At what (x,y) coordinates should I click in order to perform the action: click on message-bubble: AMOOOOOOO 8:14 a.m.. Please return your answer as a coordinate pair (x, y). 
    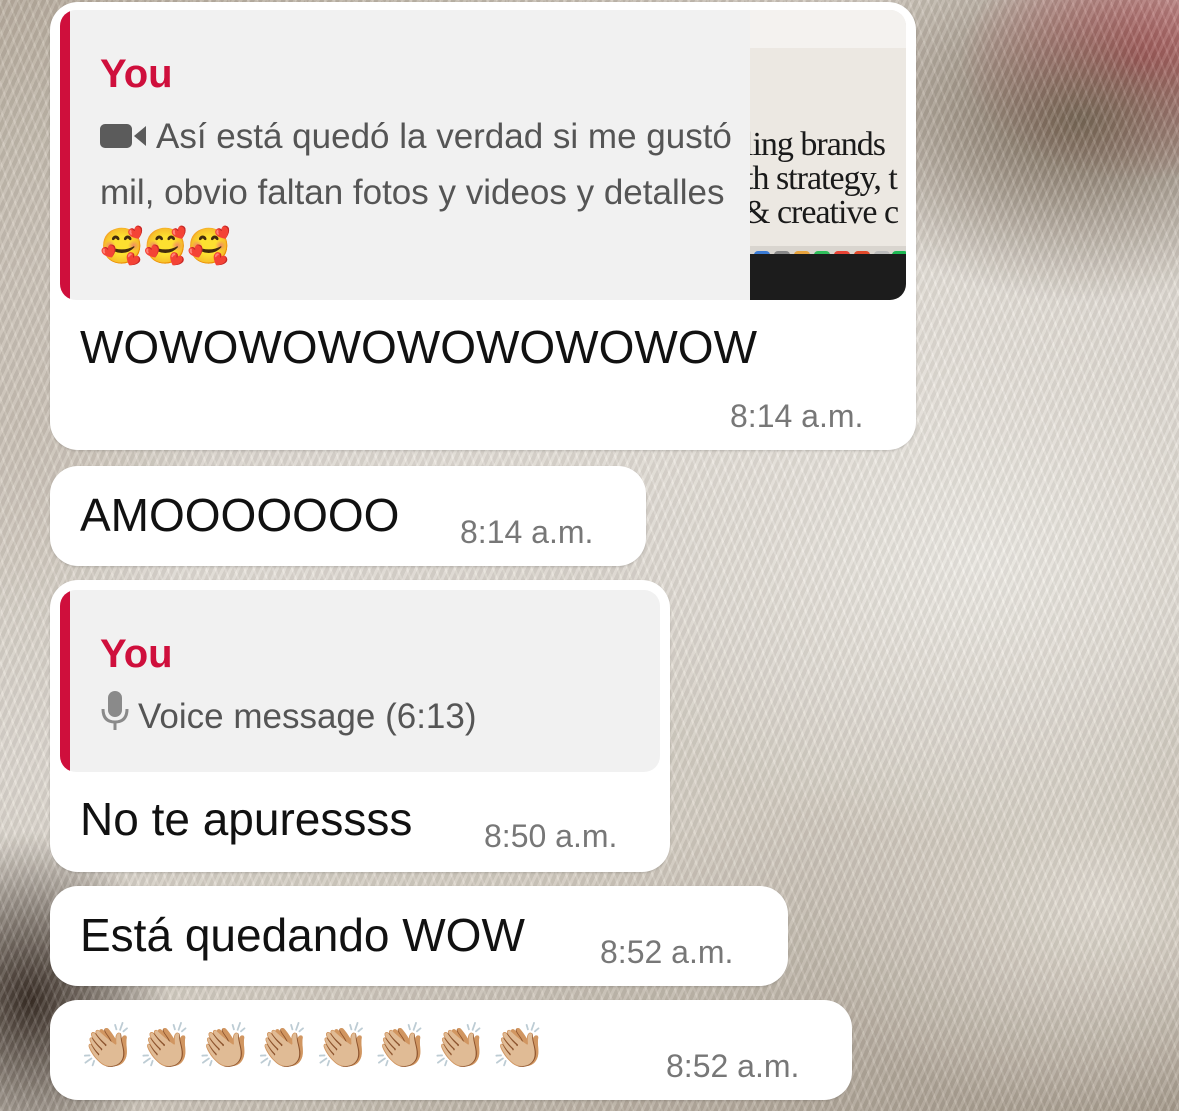
    Looking at the image, I should click on (348, 516).